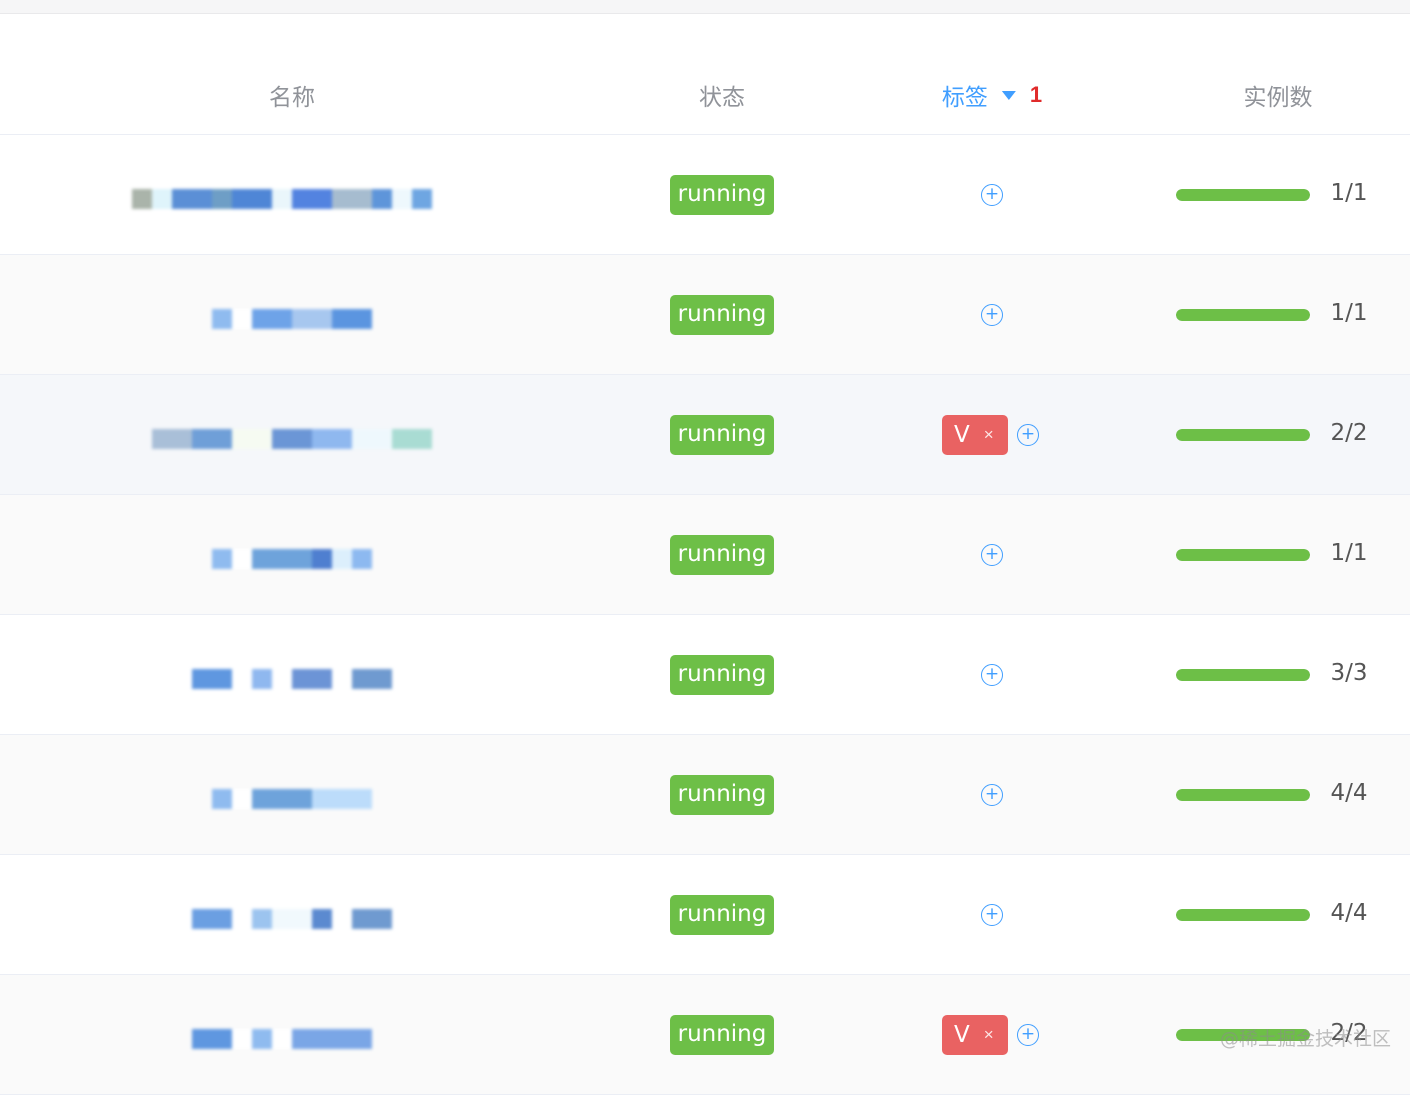  I want to click on column-header-tags: 标签 1, so click(992, 95).